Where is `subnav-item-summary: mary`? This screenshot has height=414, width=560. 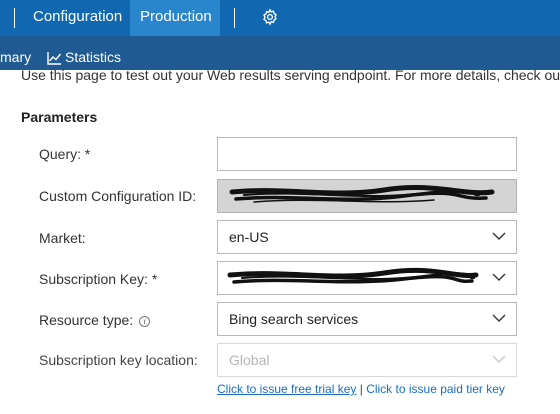 subnav-item-summary: mary is located at coordinates (15, 53).